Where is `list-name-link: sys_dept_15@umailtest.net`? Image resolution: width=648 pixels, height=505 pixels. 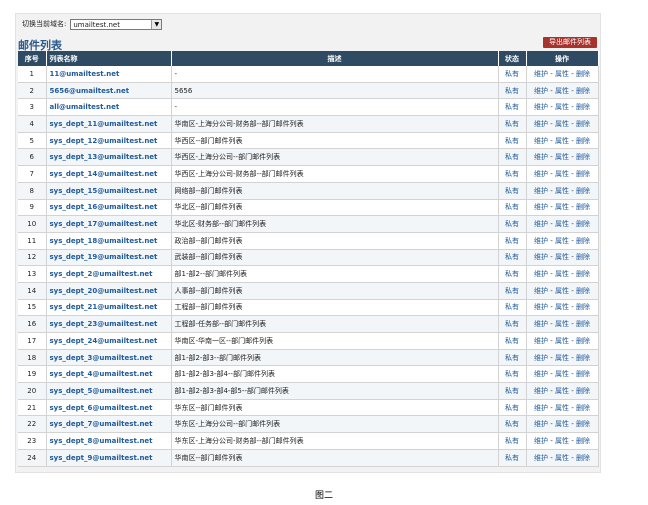 list-name-link: sys_dept_15@umailtest.net is located at coordinates (109, 191).